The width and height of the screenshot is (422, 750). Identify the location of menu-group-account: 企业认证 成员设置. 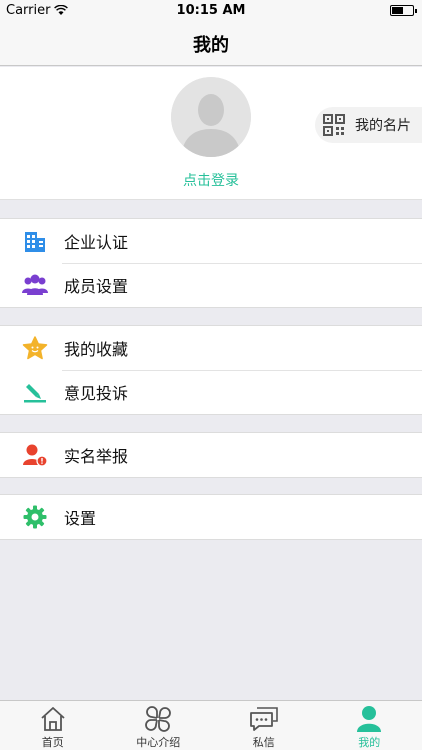
(211, 263).